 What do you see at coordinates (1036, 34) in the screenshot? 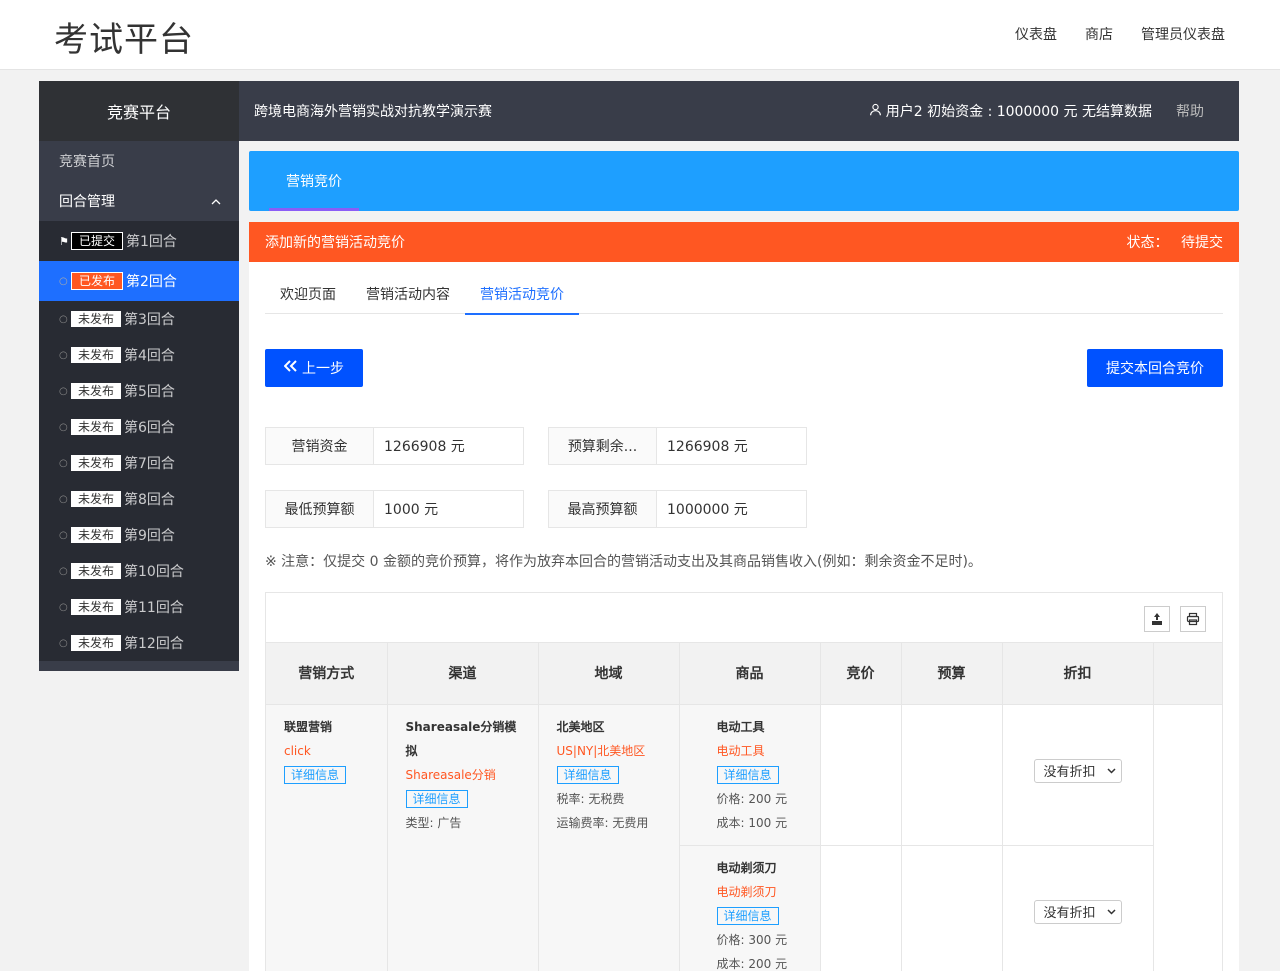
I see `nav-dashboard: 仪表盘` at bounding box center [1036, 34].